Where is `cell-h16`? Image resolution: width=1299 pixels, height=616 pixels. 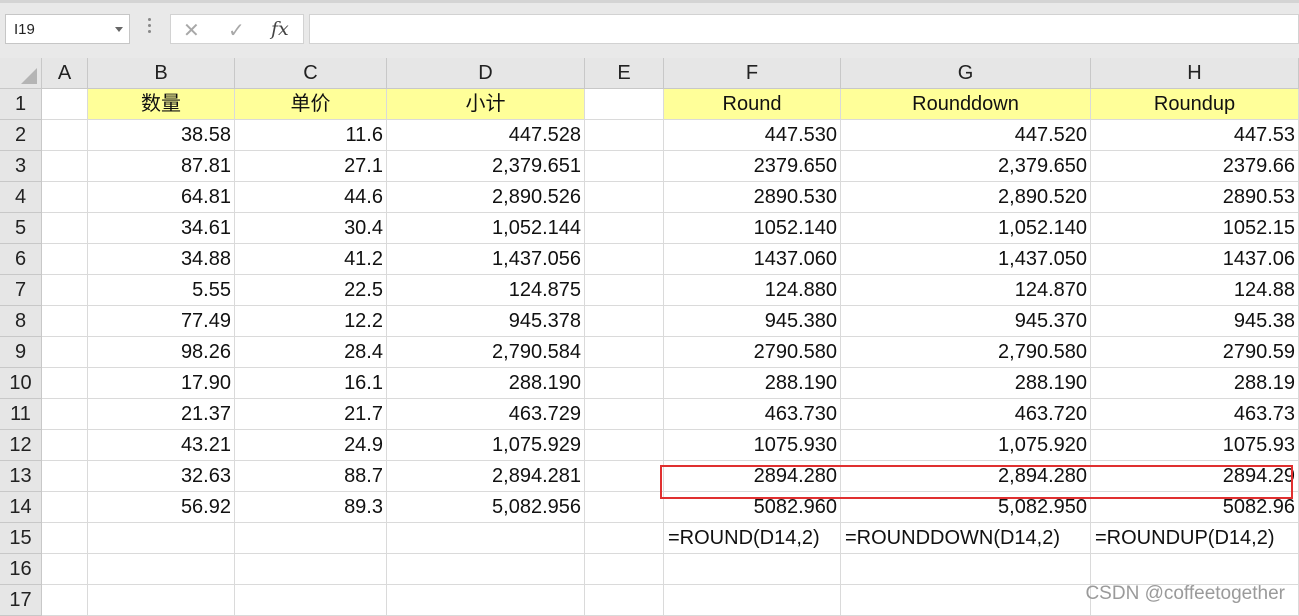
cell-h16 is located at coordinates (1195, 569).